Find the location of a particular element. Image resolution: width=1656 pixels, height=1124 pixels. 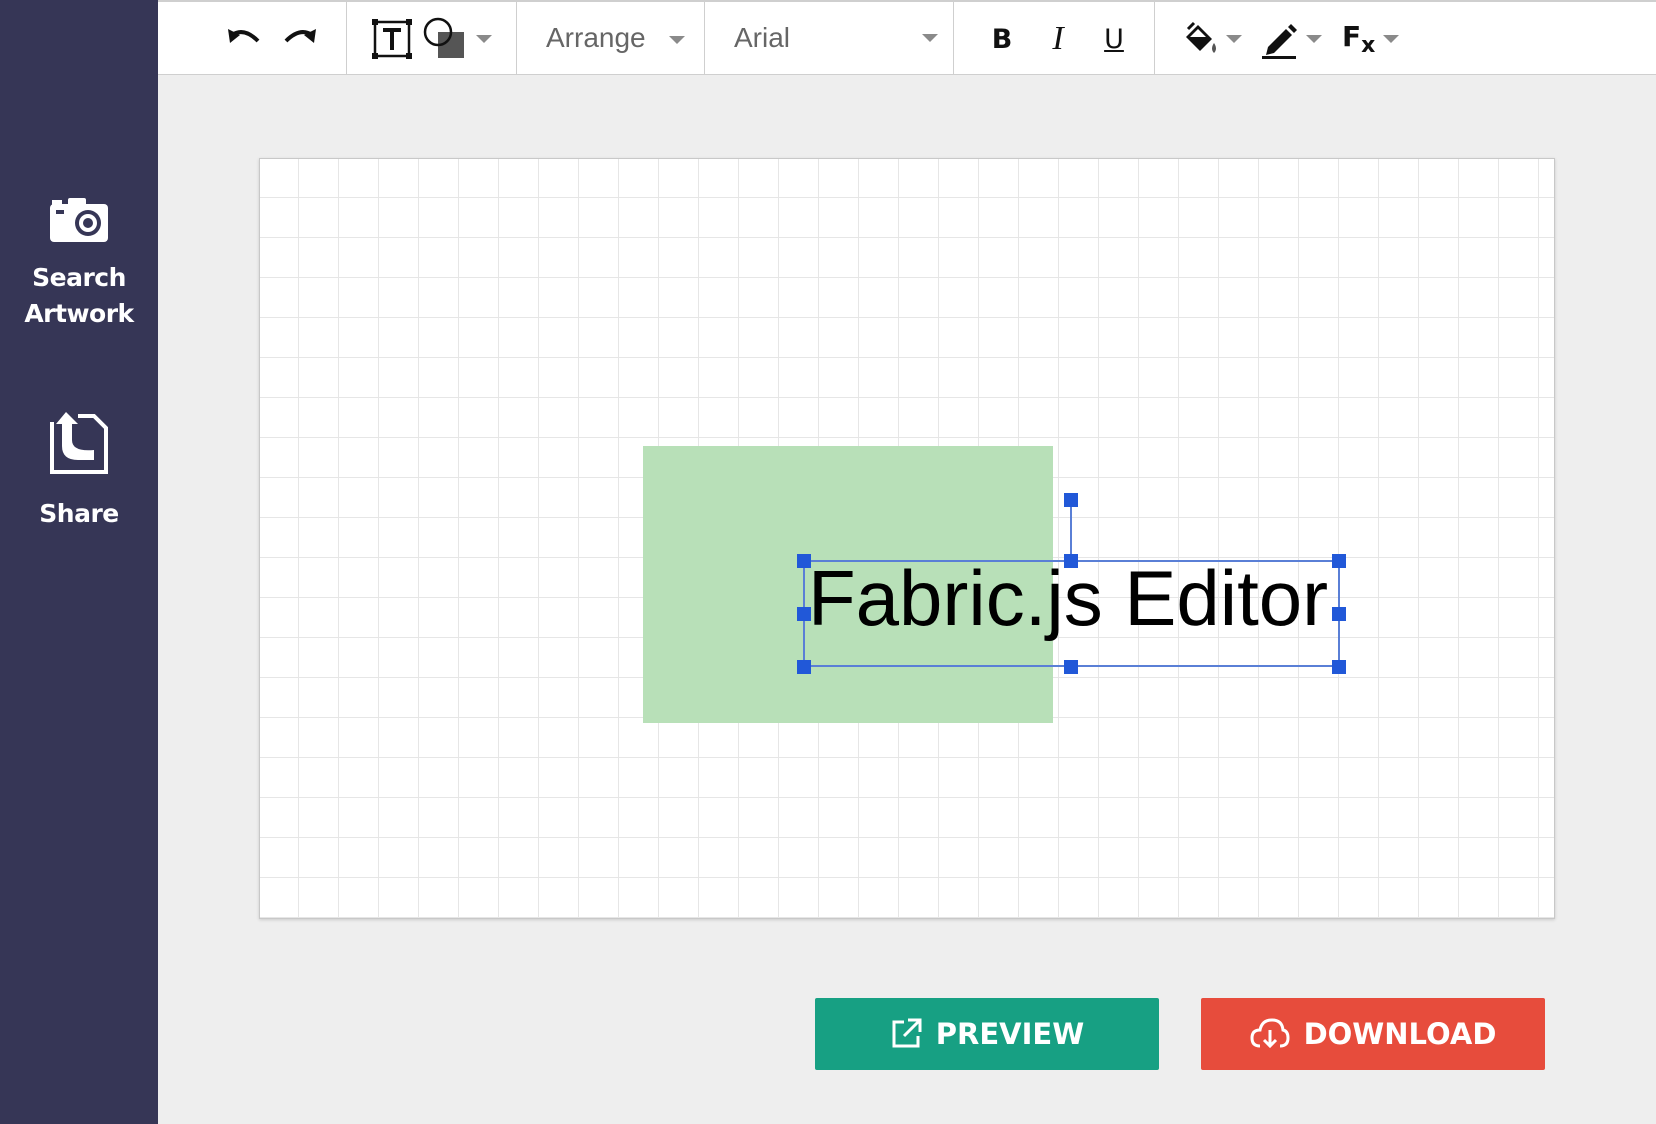

rotation-line is located at coordinates (1071, 530).